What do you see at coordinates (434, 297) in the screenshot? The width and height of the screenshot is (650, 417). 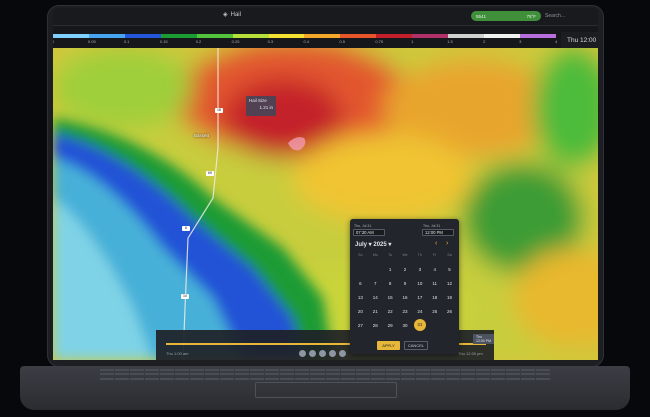 I see `calendar-day: 18` at bounding box center [434, 297].